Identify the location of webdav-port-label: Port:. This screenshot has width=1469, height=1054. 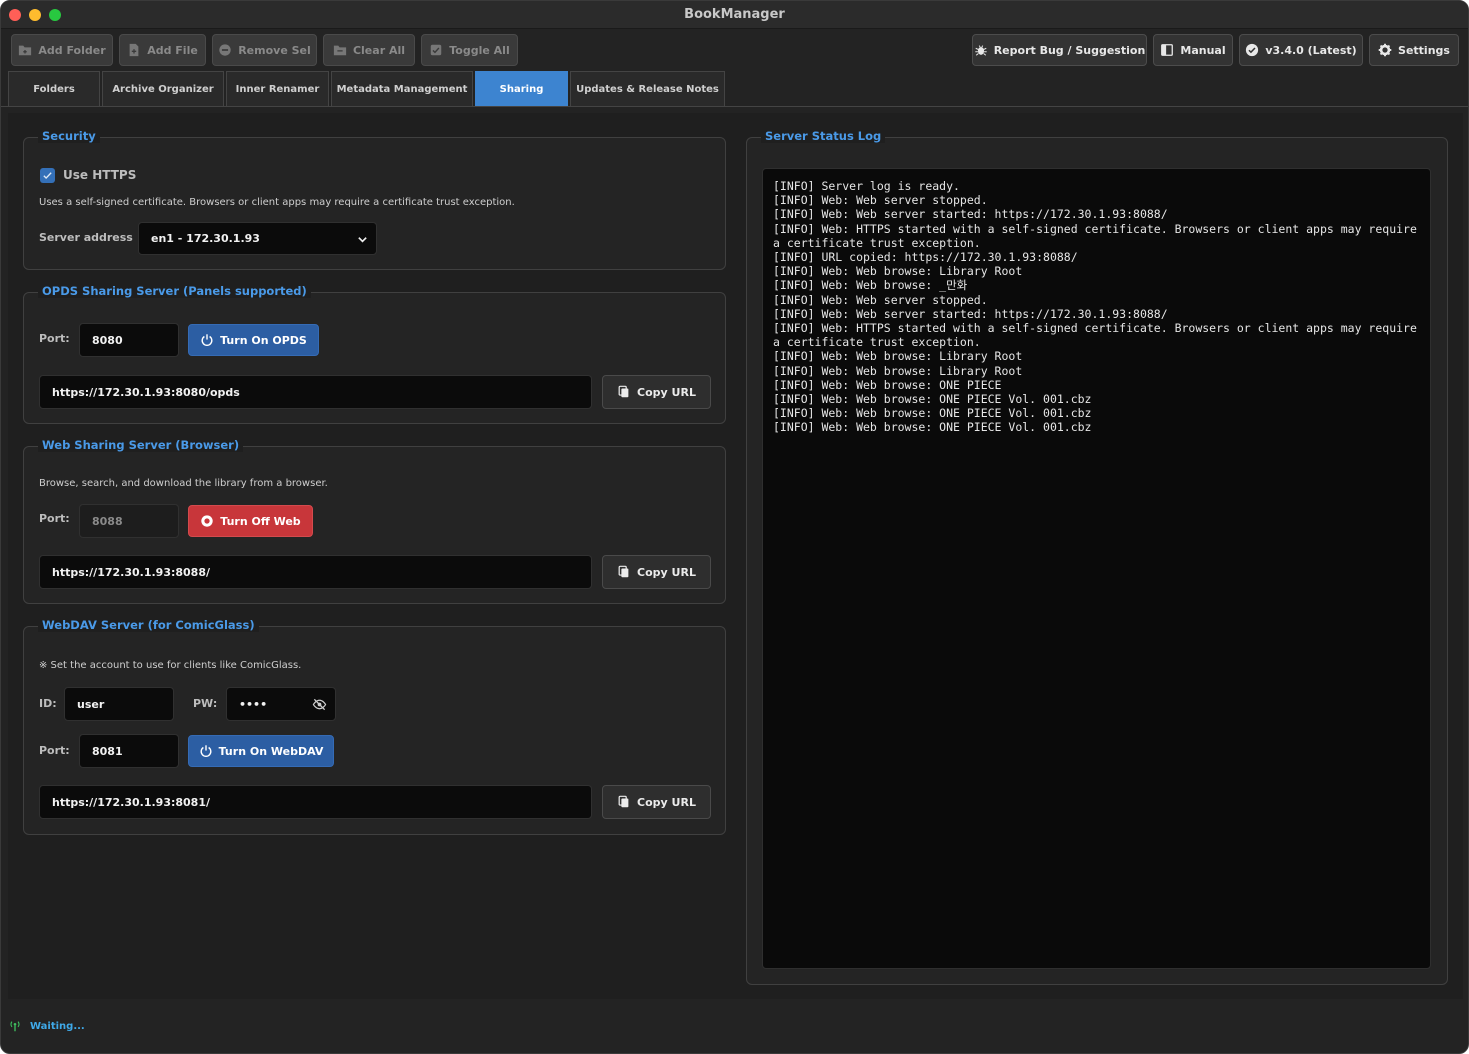
(54, 750).